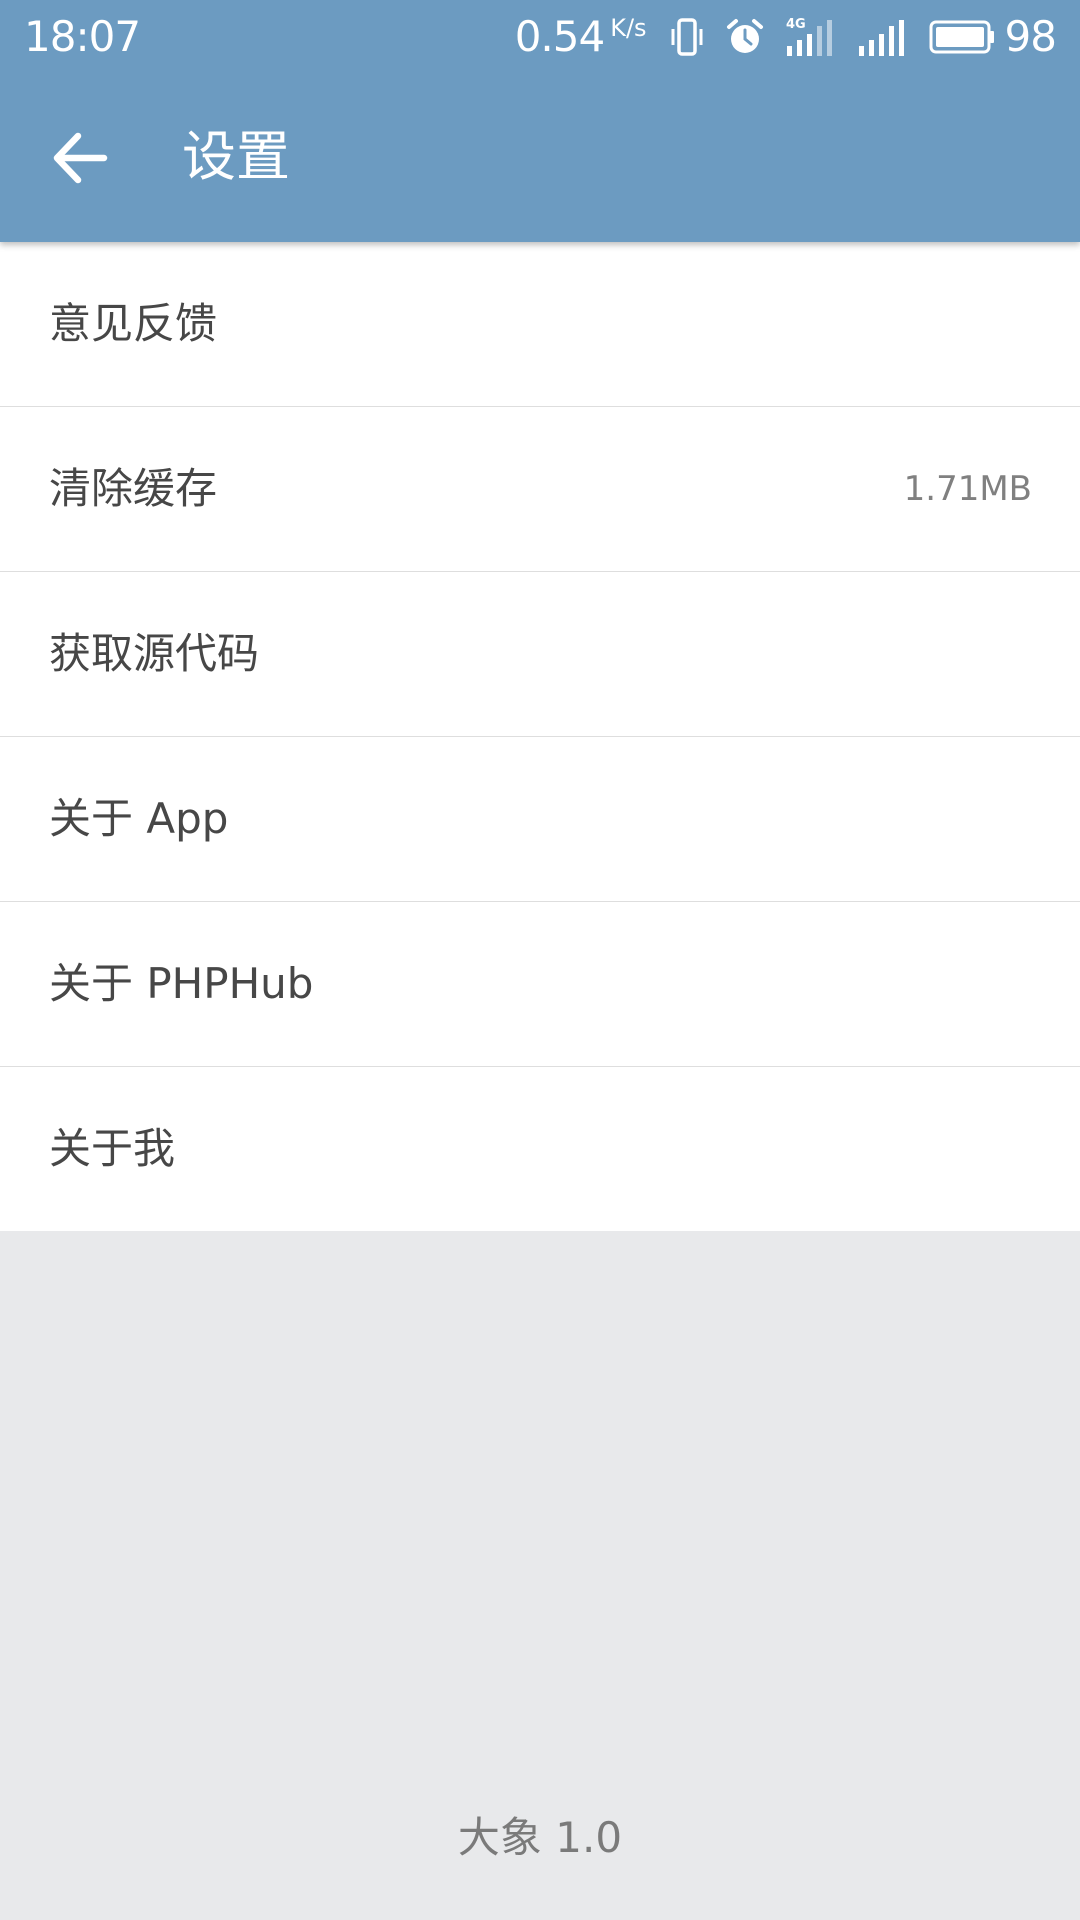 The width and height of the screenshot is (1080, 1920). What do you see at coordinates (540, 1837) in the screenshot?
I see `app-version: 大象 1.0` at bounding box center [540, 1837].